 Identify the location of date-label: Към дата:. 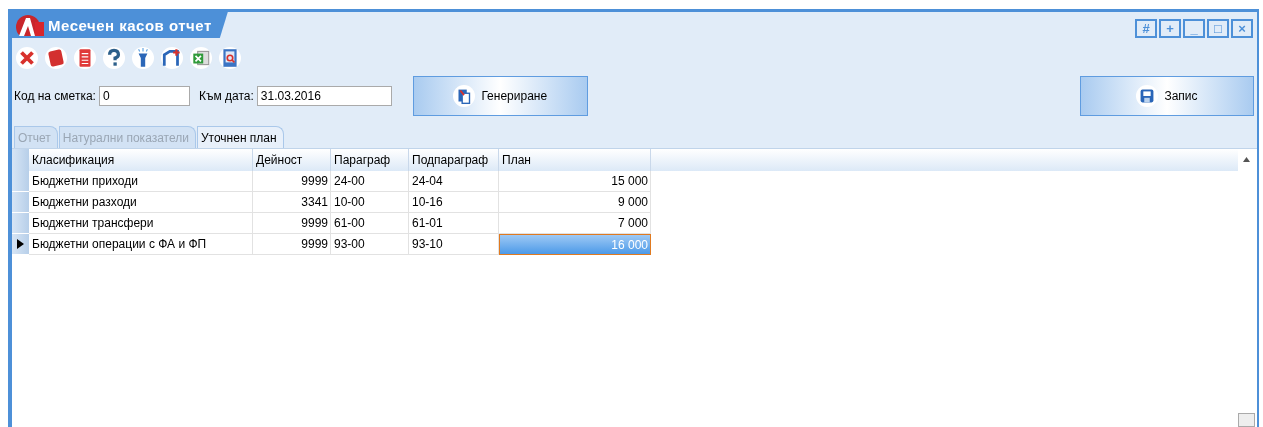
(226, 96).